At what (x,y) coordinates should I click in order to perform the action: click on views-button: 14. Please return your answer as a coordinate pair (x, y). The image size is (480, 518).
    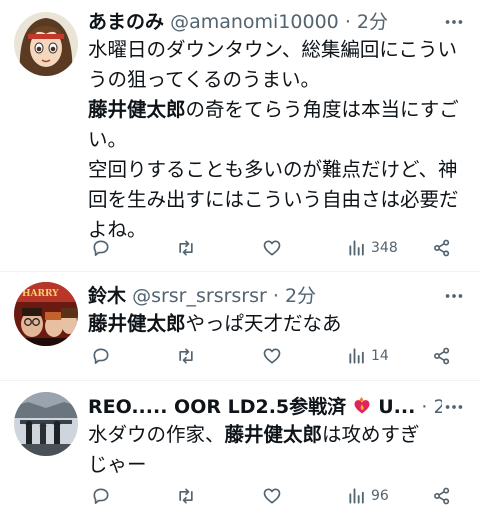
    Looking at the image, I should click on (368, 356).